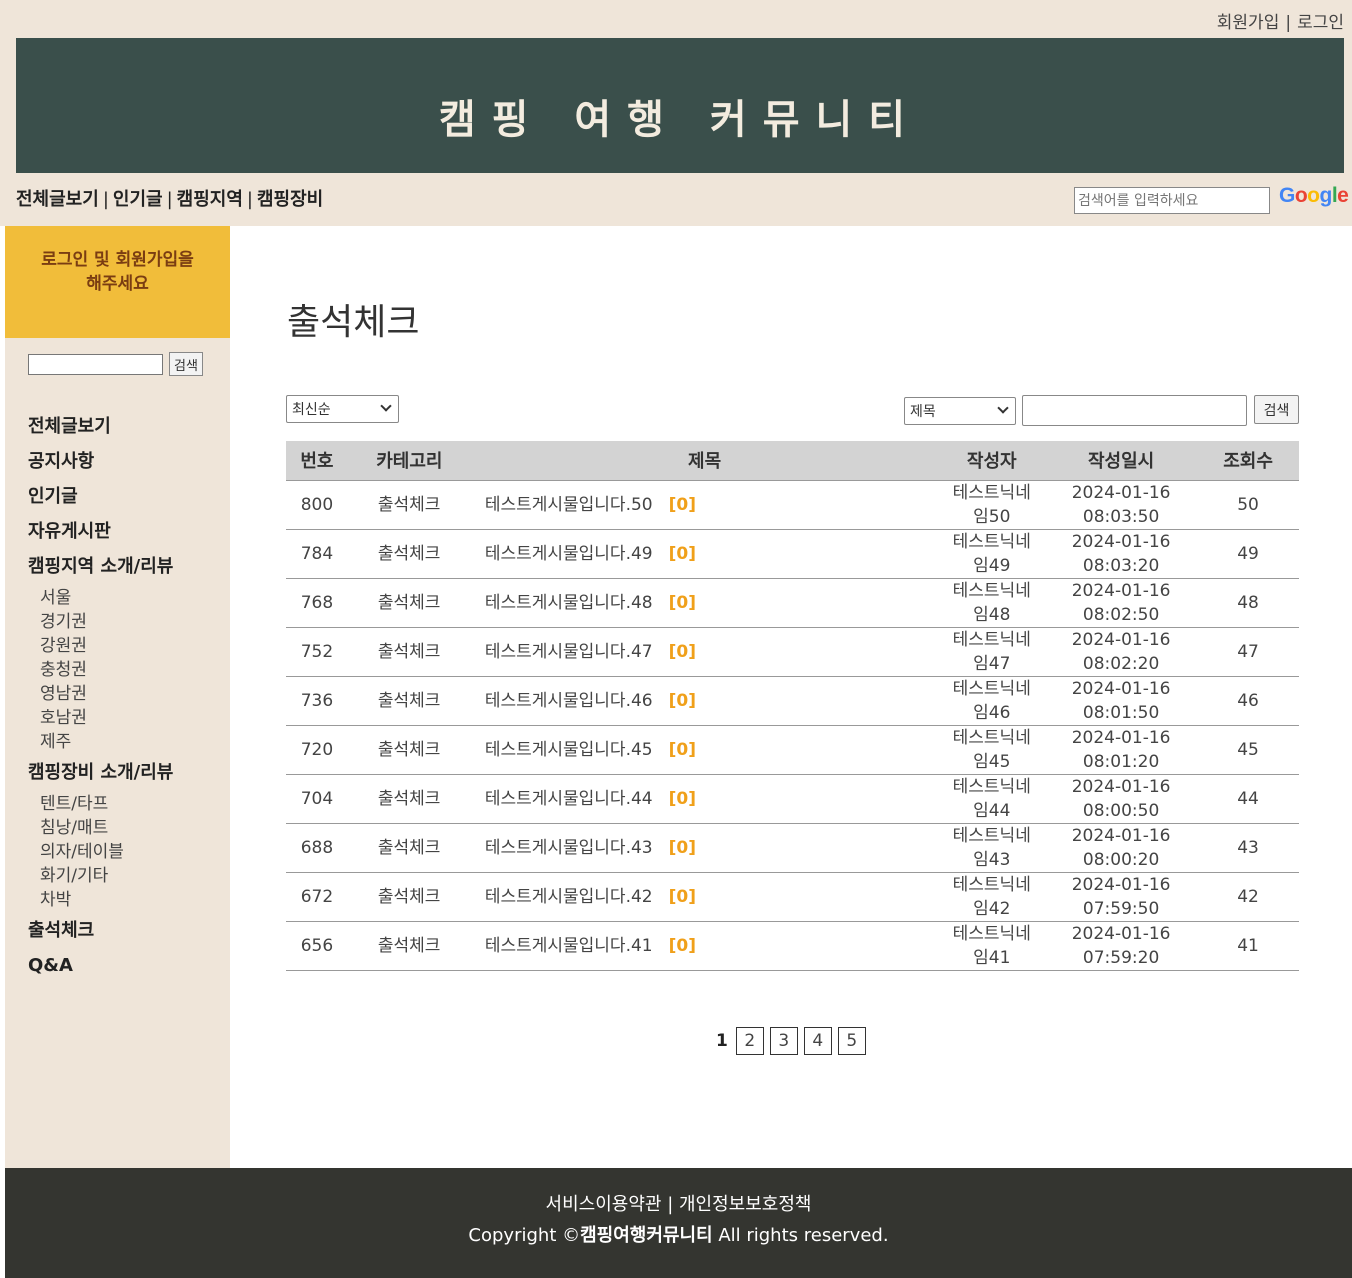 Image resolution: width=1352 pixels, height=1278 pixels. I want to click on post-title-link: 테스트게시물입니다.42, so click(569, 897).